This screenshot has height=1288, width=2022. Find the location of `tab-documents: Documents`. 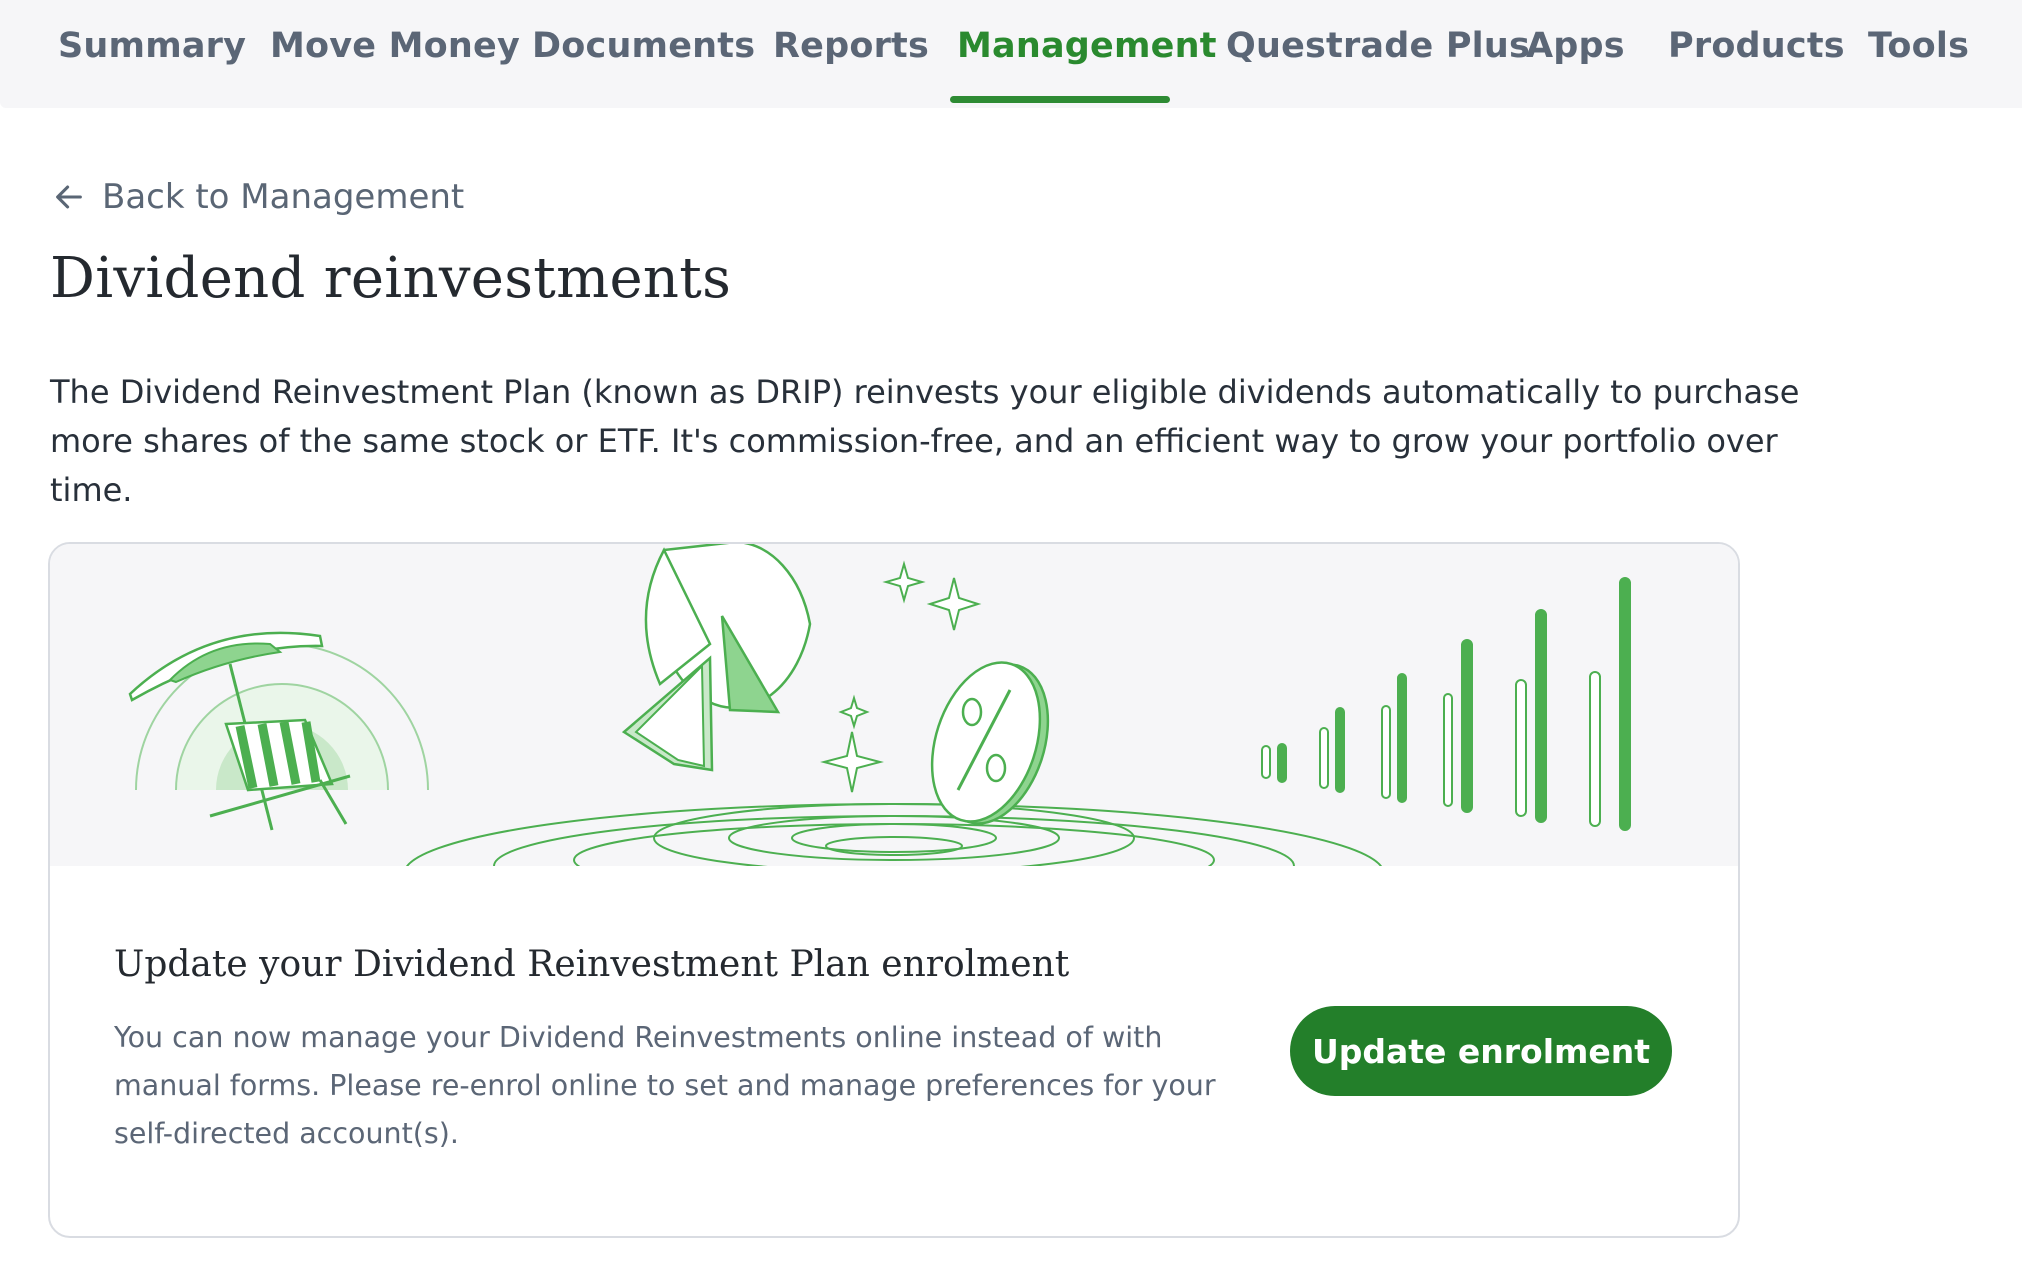

tab-documents: Documents is located at coordinates (643, 62).